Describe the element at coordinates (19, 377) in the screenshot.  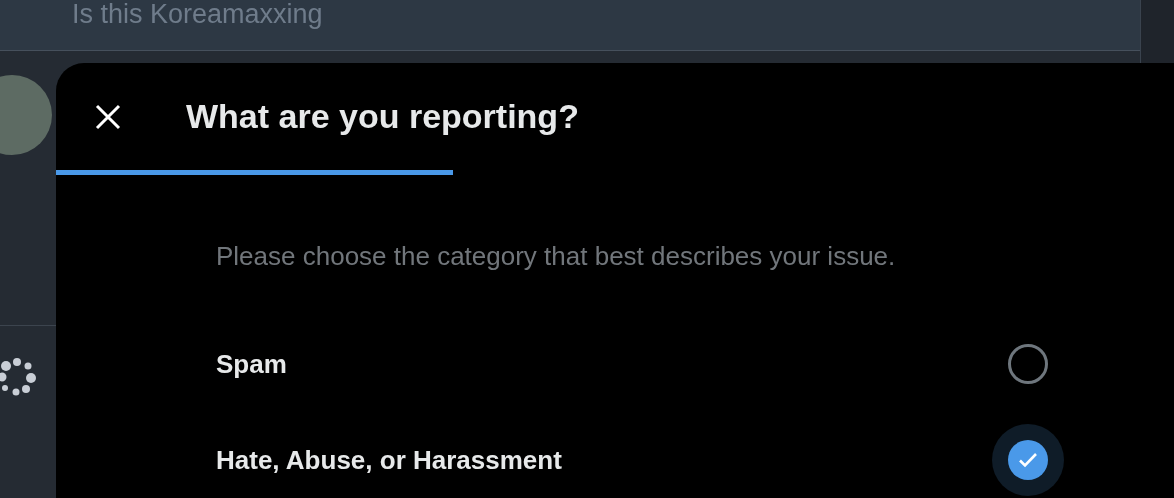
I see `loading-spinner-icon` at that location.